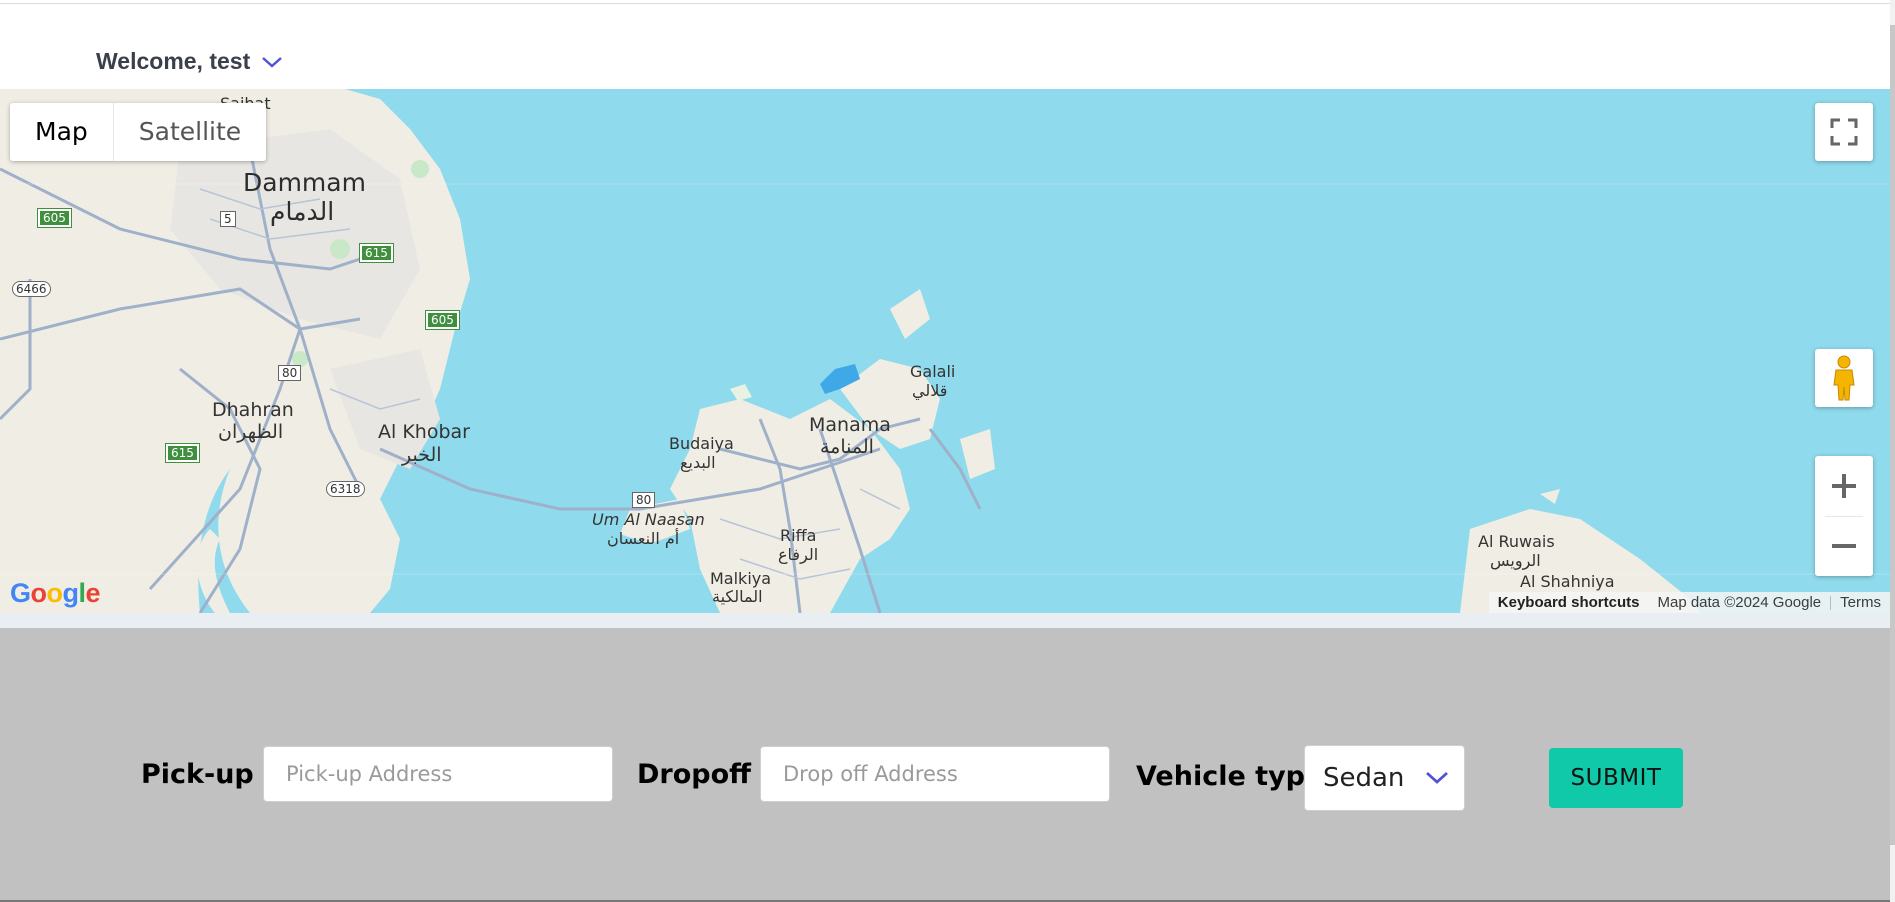 The height and width of the screenshot is (902, 1895). I want to click on place-manama-ar: المنامة, so click(847, 447).